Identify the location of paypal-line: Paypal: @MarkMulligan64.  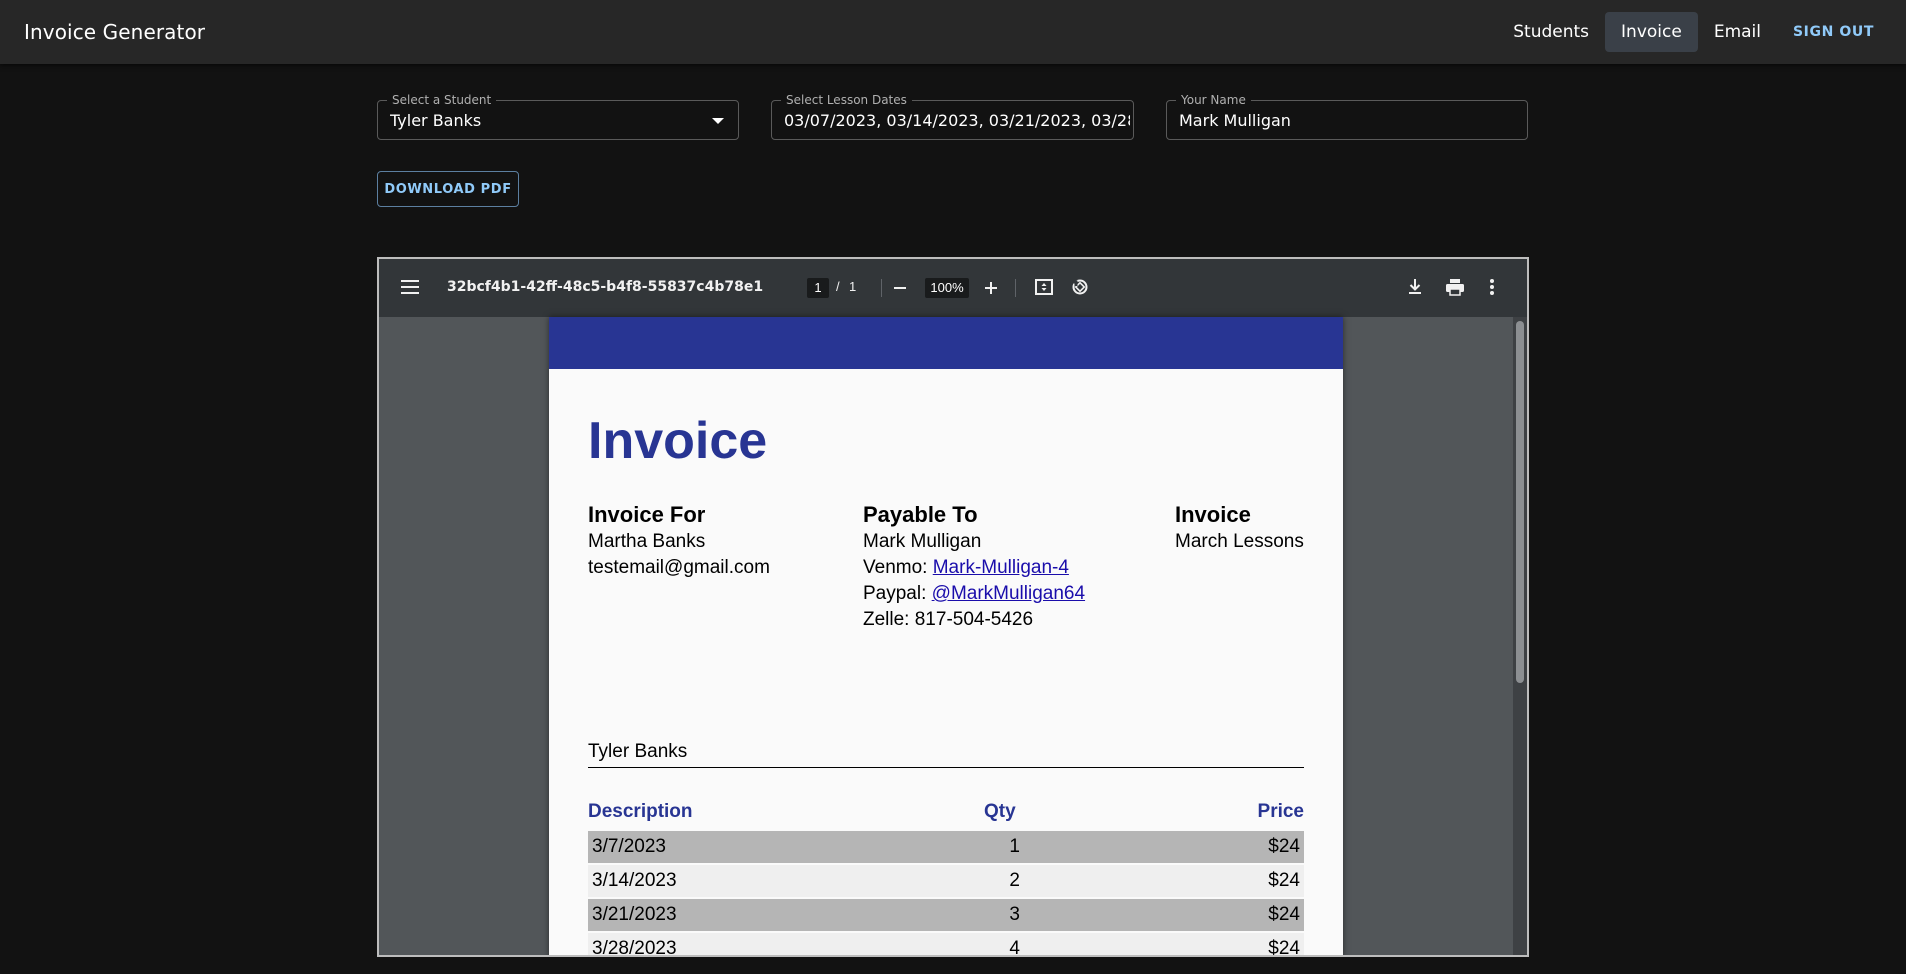
(974, 594).